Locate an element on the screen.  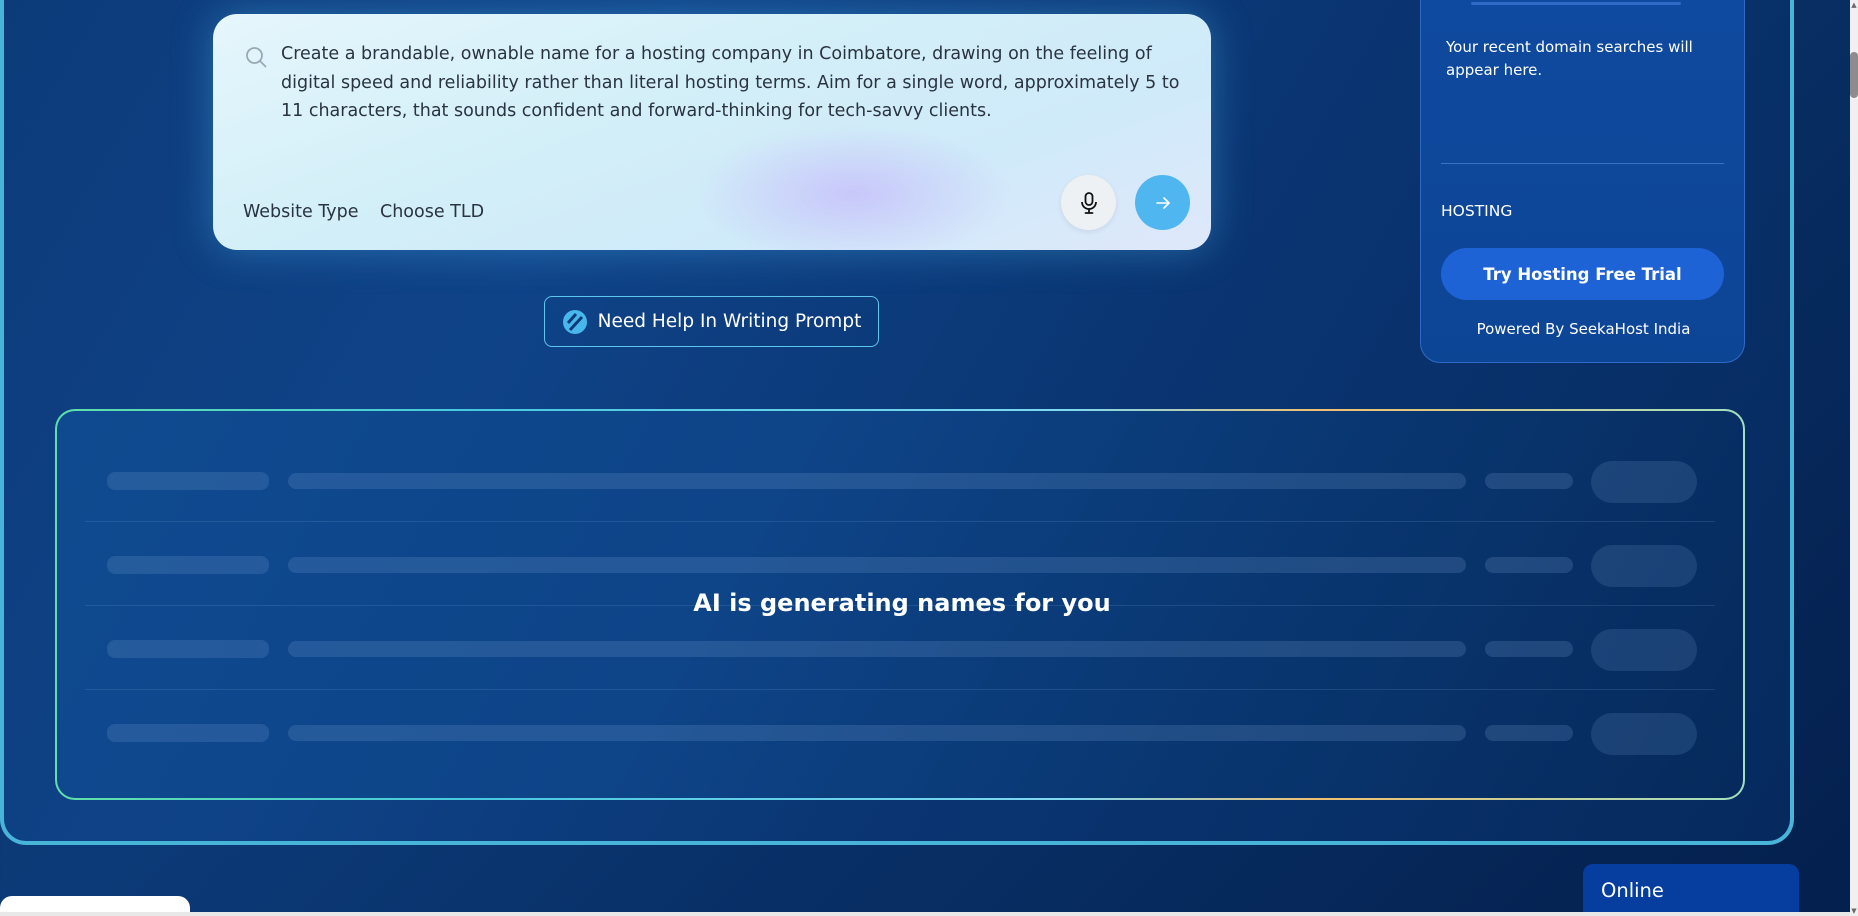
generating-status: AI is generating names for you is located at coordinates (902, 603).